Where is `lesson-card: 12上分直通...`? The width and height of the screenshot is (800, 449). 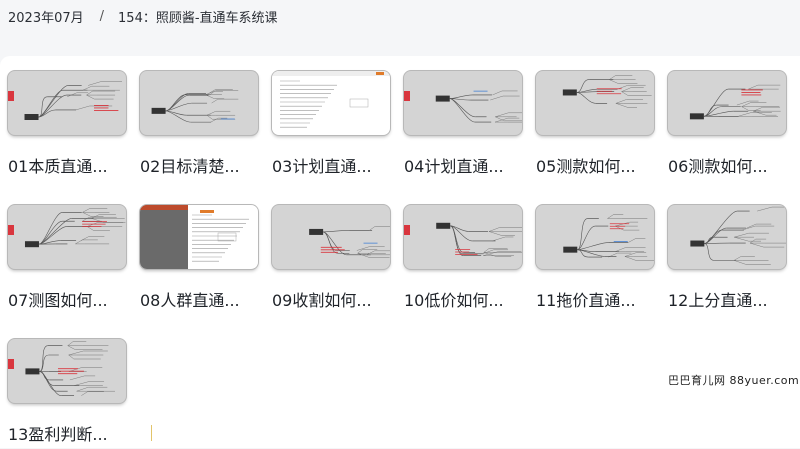 lesson-card: 12上分直通... is located at coordinates (728, 260).